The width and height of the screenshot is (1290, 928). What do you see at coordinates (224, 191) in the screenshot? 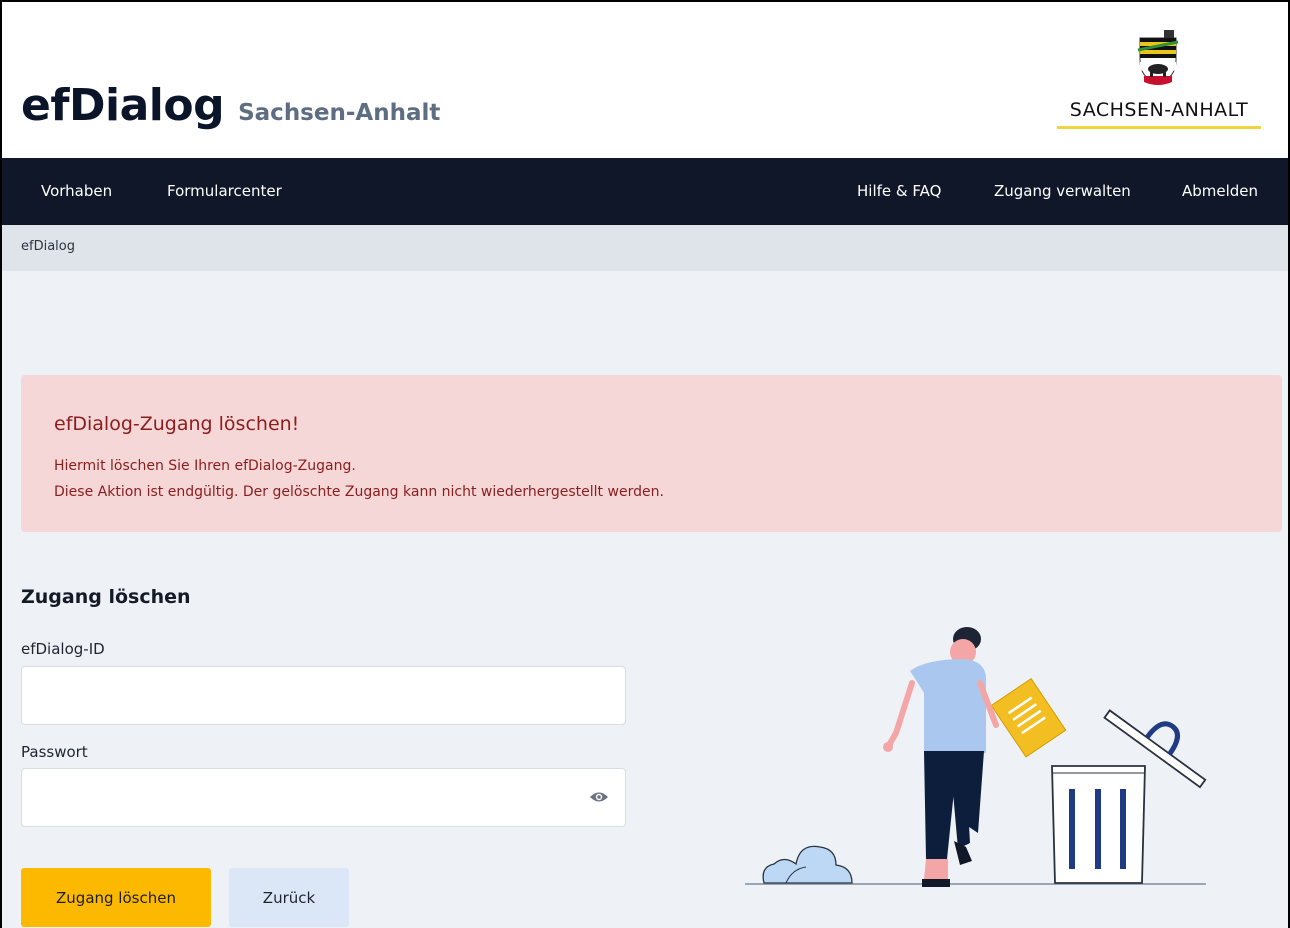
I see `nav-formularcenter: Formularcenter` at bounding box center [224, 191].